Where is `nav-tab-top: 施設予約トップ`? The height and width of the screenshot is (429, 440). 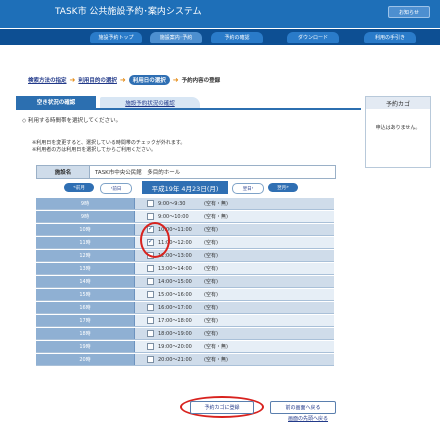
nav-tab-top: 施設予約トップ is located at coordinates (116, 37).